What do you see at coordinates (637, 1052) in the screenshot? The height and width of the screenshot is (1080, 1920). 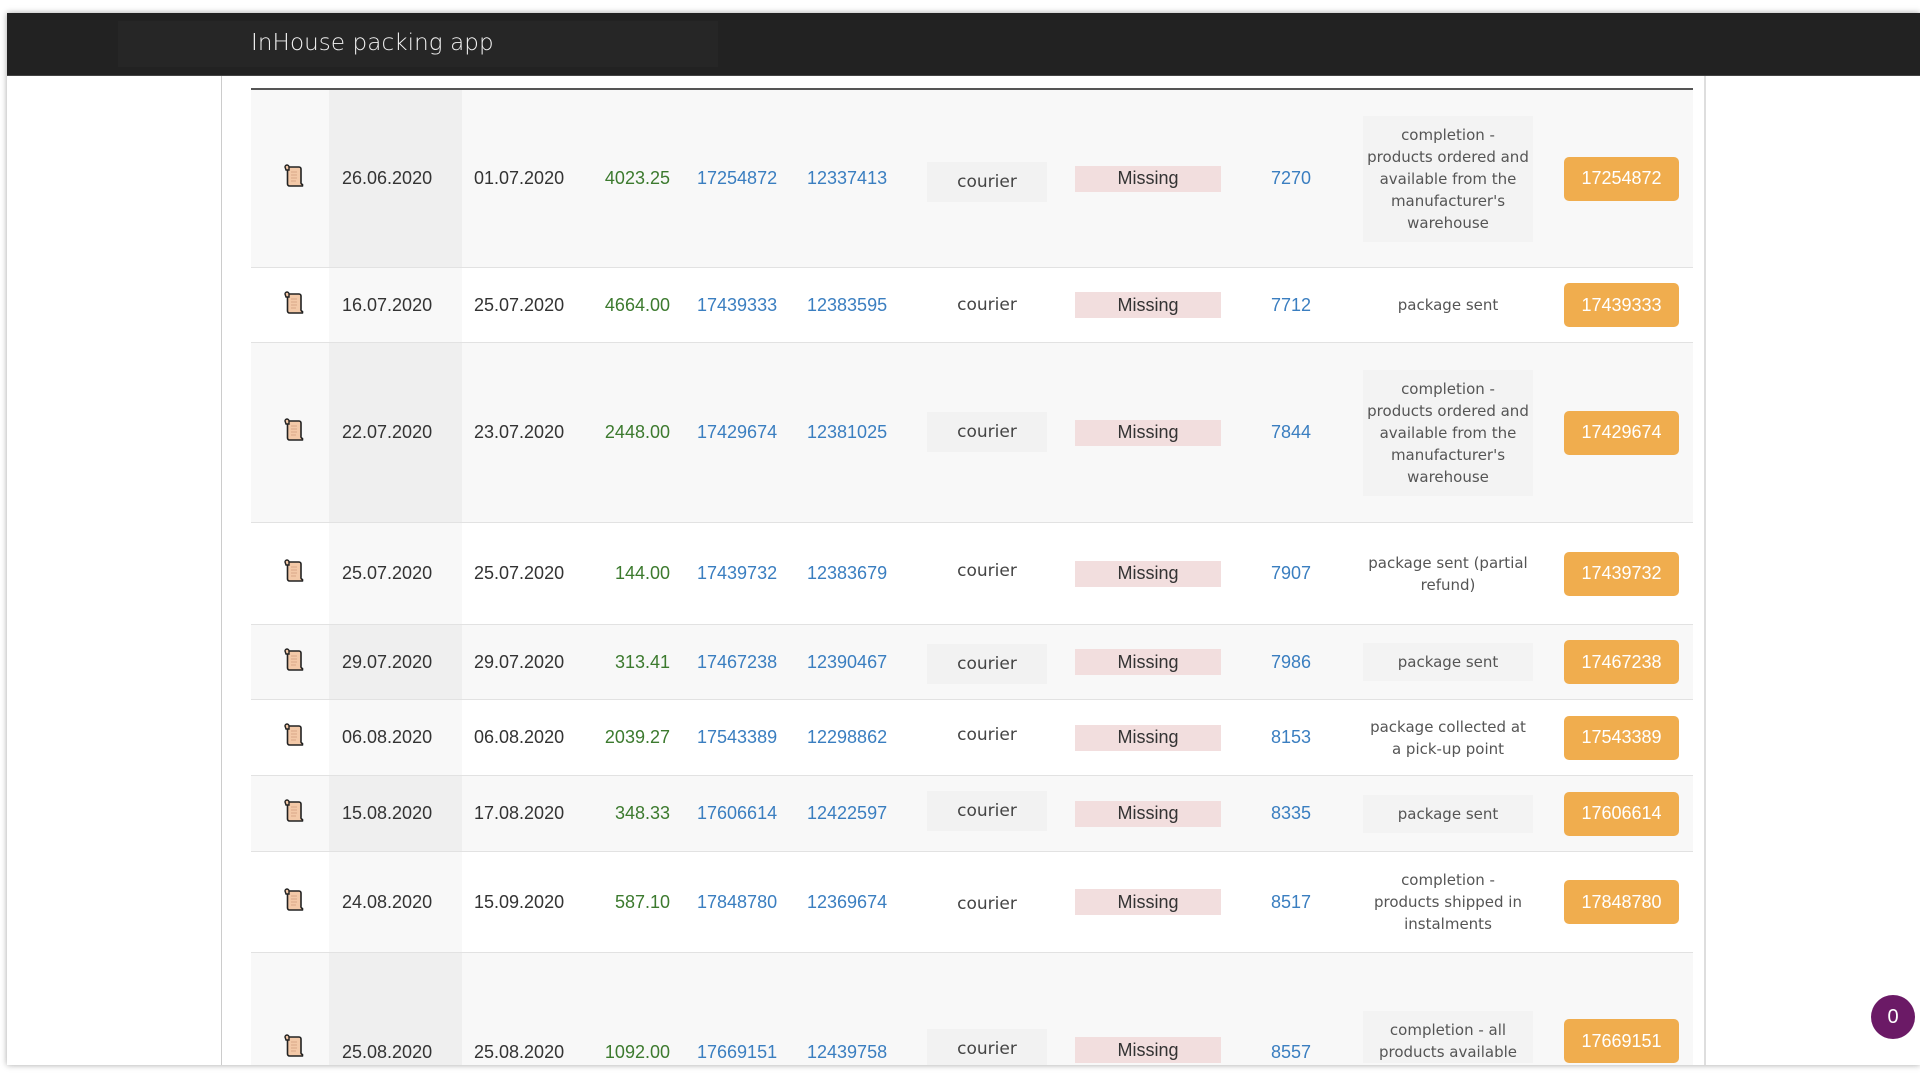 I see `order-amount: 1092.00` at bounding box center [637, 1052].